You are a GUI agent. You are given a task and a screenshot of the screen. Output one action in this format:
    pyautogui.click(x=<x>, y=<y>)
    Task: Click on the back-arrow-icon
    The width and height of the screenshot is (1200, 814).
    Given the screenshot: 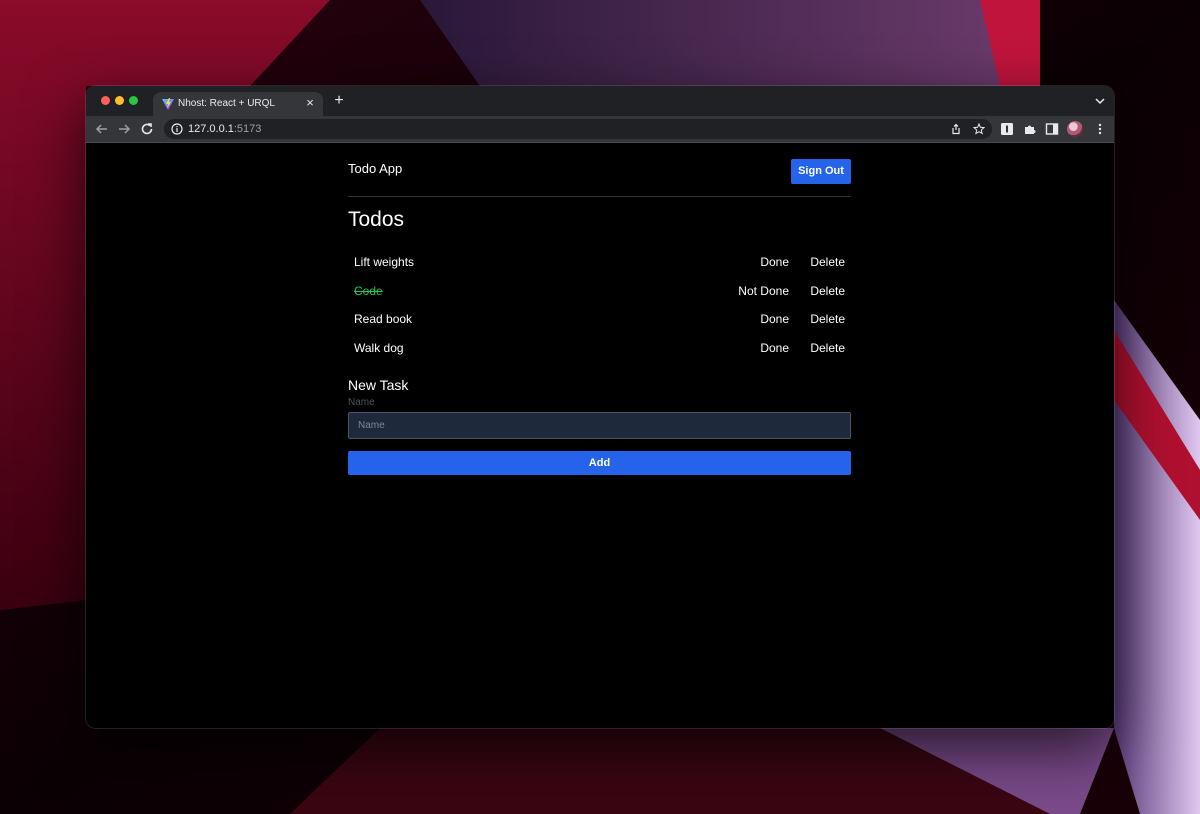 What is the action you would take?
    pyautogui.click(x=102, y=129)
    